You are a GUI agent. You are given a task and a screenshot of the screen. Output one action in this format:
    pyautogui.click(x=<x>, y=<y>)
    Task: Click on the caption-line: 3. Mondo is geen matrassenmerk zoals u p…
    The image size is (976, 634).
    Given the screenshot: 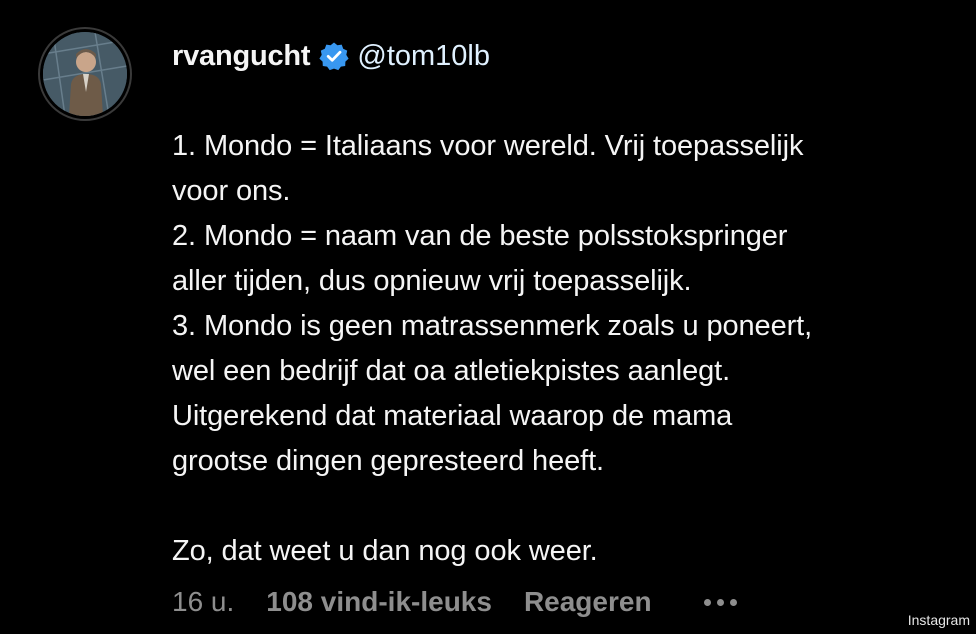 What is the action you would take?
    pyautogui.click(x=492, y=326)
    